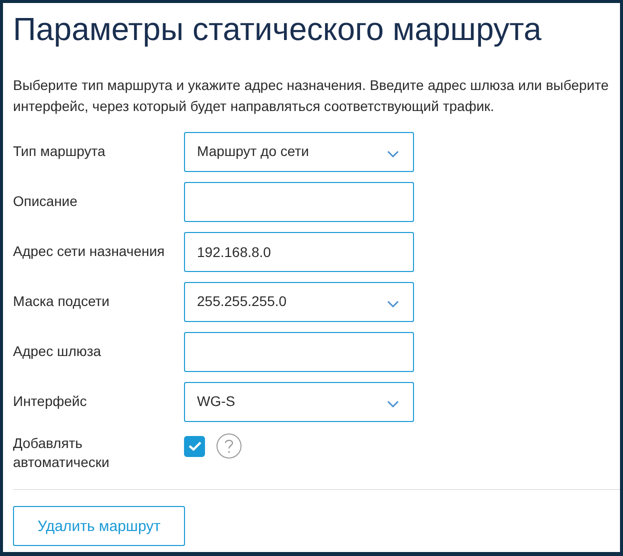  What do you see at coordinates (299, 302) in the screenshot?
I see `dropdown-field: 255.255.255.0` at bounding box center [299, 302].